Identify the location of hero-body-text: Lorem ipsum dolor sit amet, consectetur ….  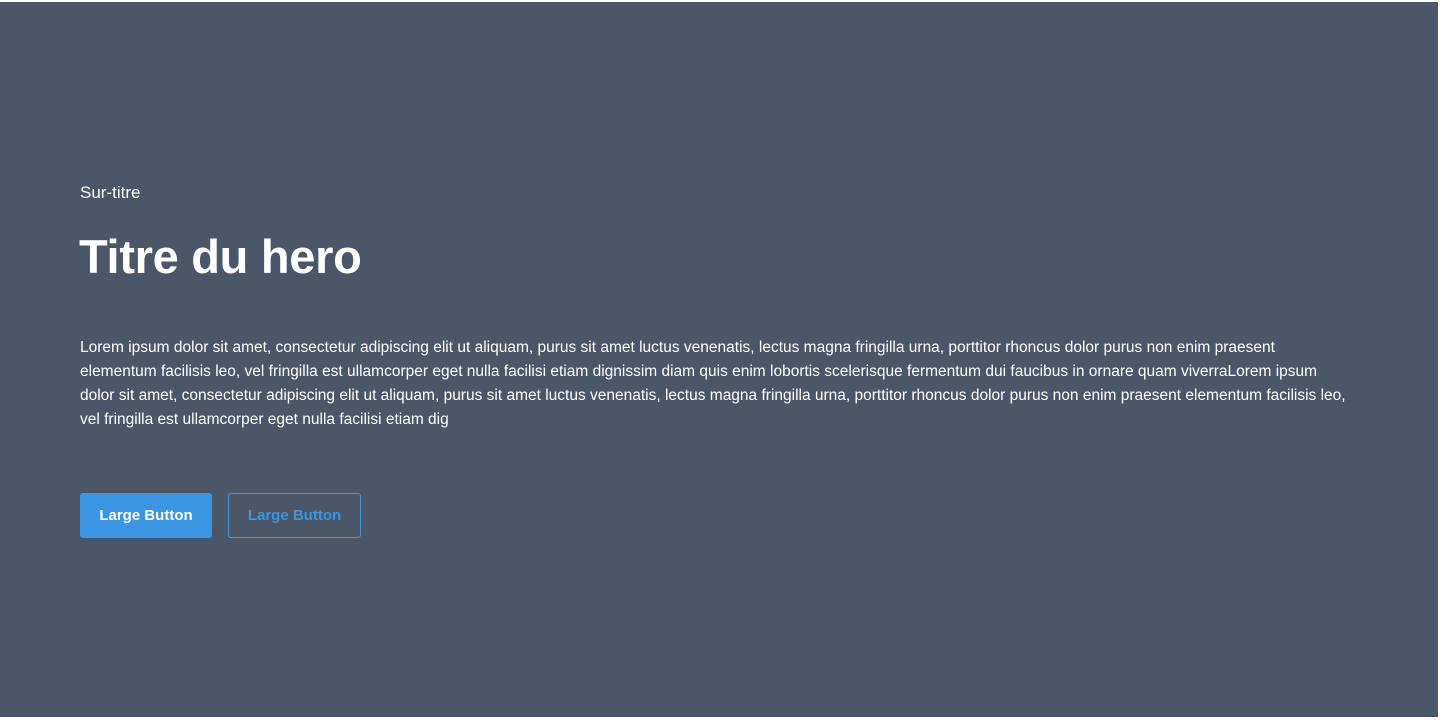
(713, 383).